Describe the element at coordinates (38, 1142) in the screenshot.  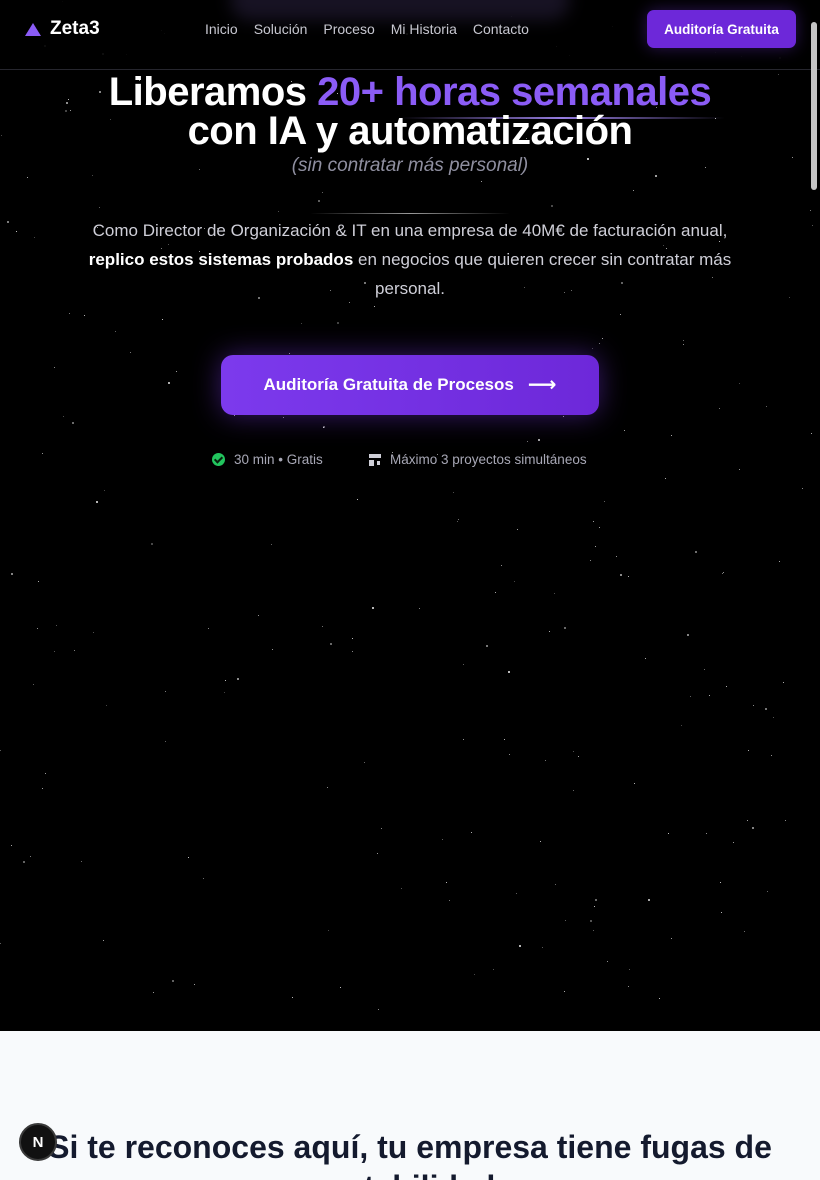
I see `dev-tools-badge: N` at that location.